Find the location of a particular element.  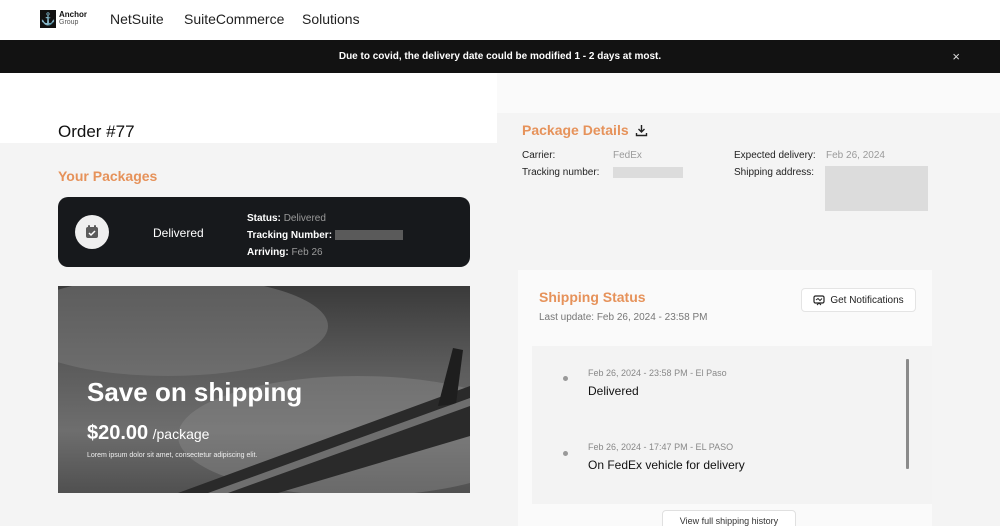

notification-icon is located at coordinates (819, 299).